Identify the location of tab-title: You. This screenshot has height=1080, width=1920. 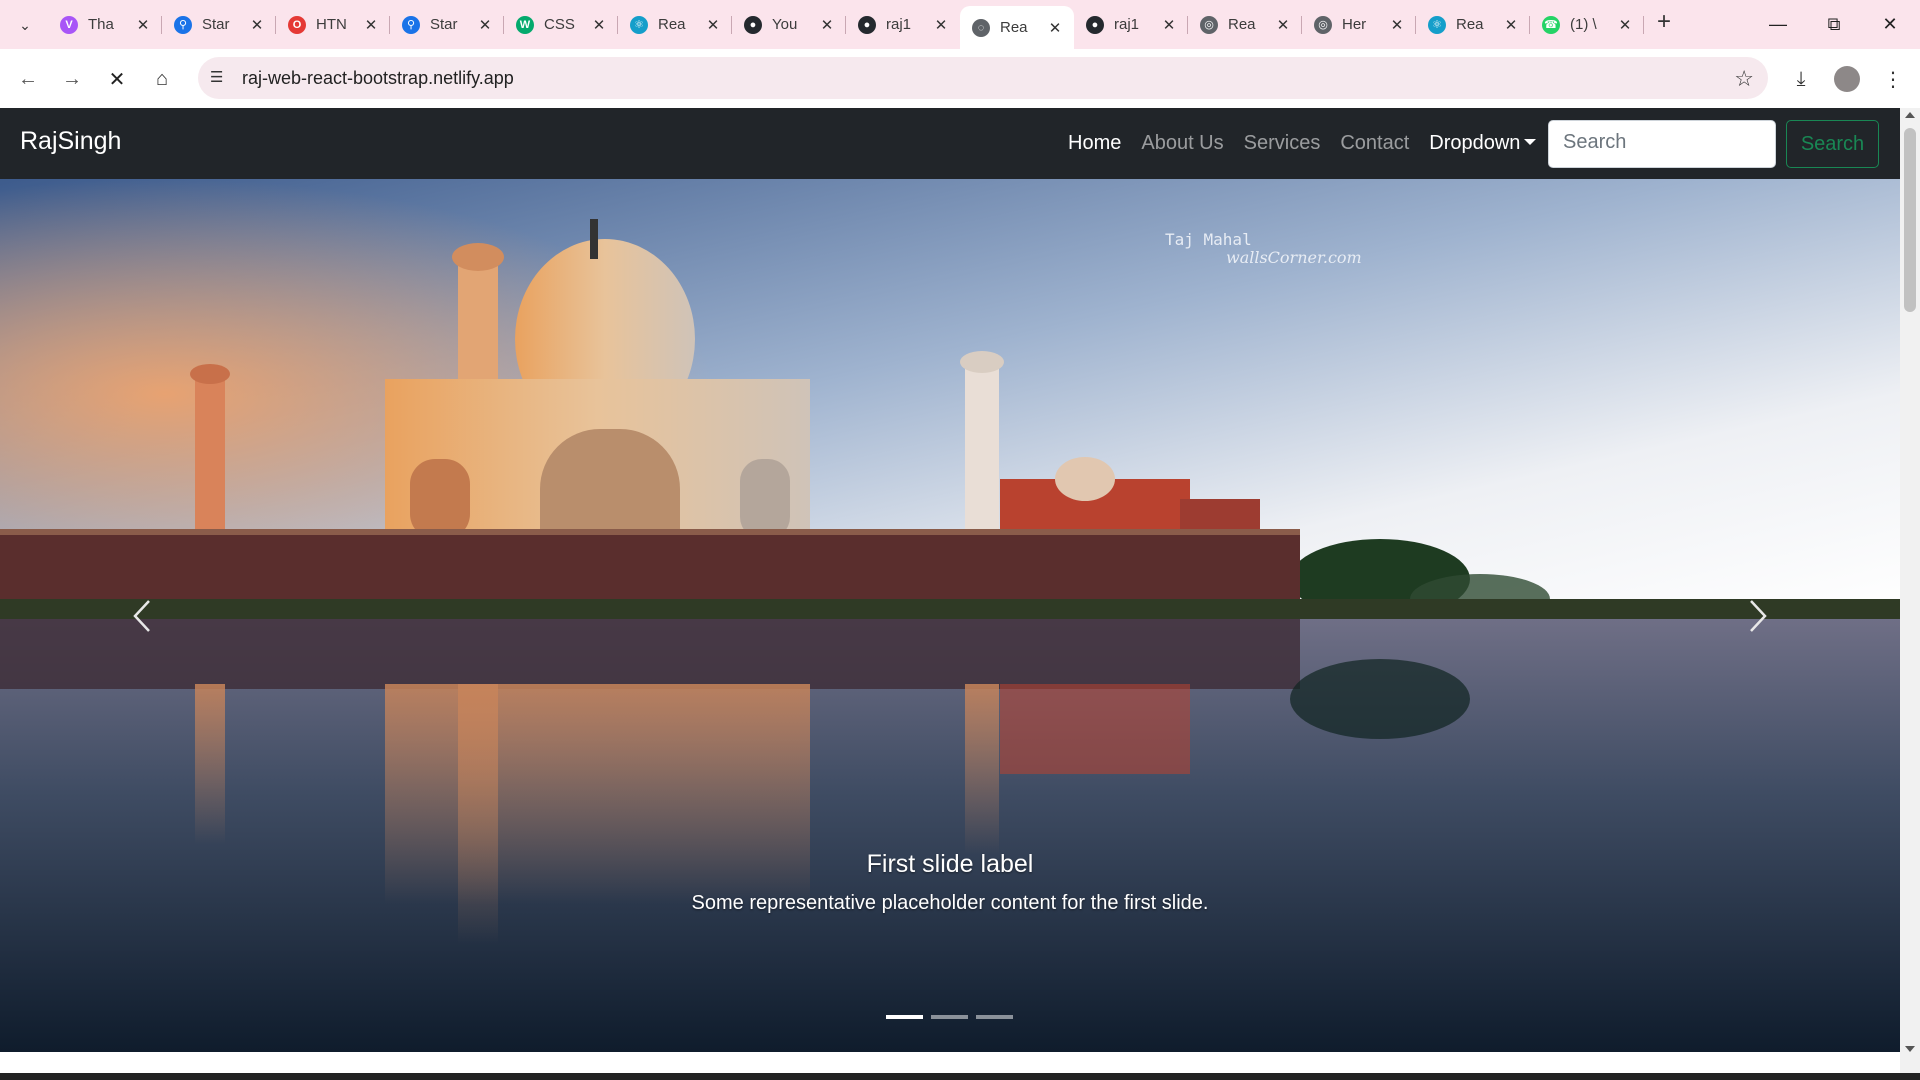
(785, 24).